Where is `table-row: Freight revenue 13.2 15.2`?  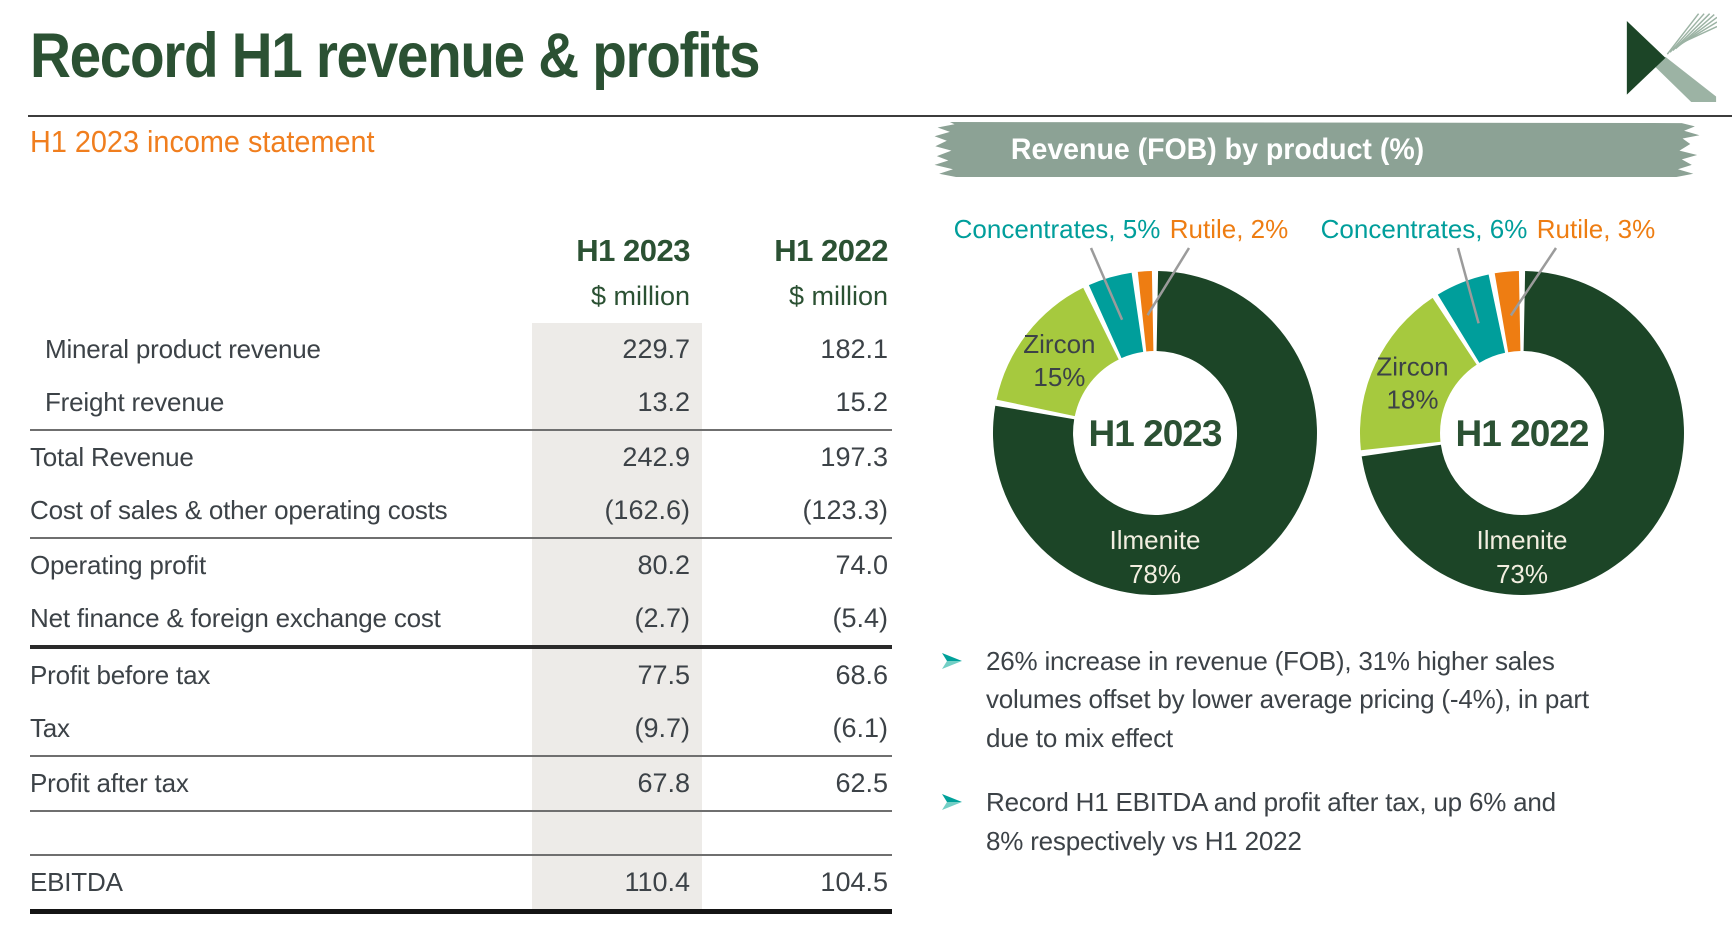
table-row: Freight revenue 13.2 15.2 is located at coordinates (461, 403).